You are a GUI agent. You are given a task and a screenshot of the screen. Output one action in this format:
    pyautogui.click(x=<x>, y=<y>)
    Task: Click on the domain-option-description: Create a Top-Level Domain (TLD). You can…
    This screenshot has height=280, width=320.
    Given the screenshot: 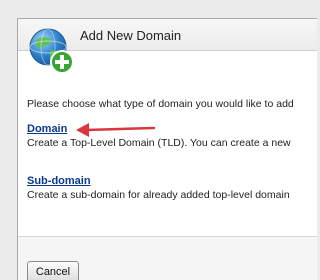 What is the action you would take?
    pyautogui.click(x=159, y=143)
    